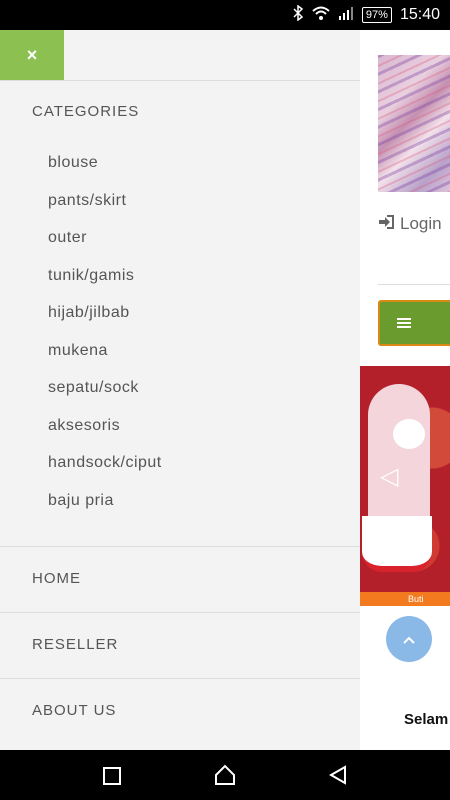 The image size is (450, 800). I want to click on sign-in-icon, so click(386, 224).